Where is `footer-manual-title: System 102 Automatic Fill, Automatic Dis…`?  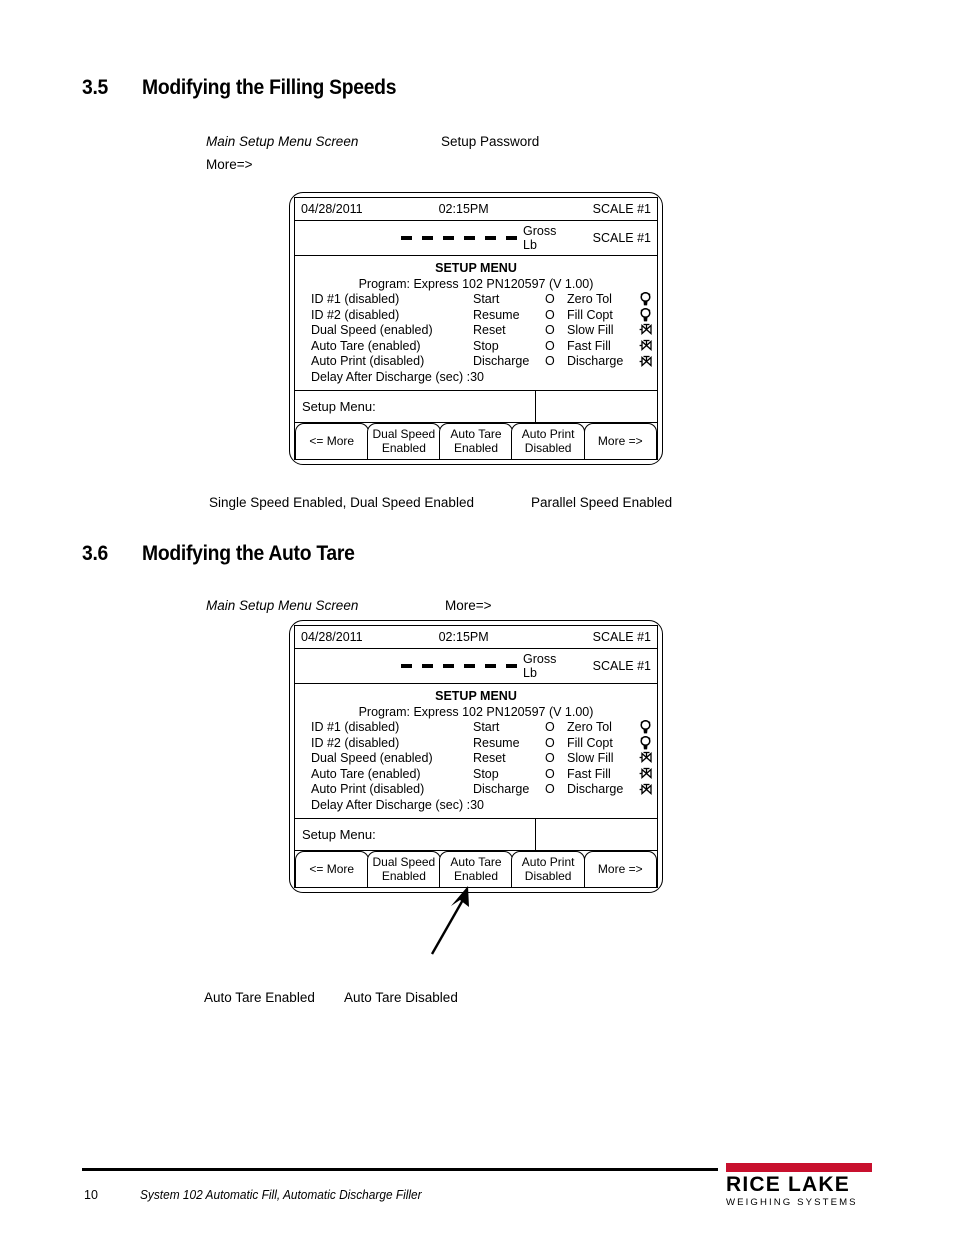 footer-manual-title: System 102 Automatic Fill, Automatic Dis… is located at coordinates (281, 1195).